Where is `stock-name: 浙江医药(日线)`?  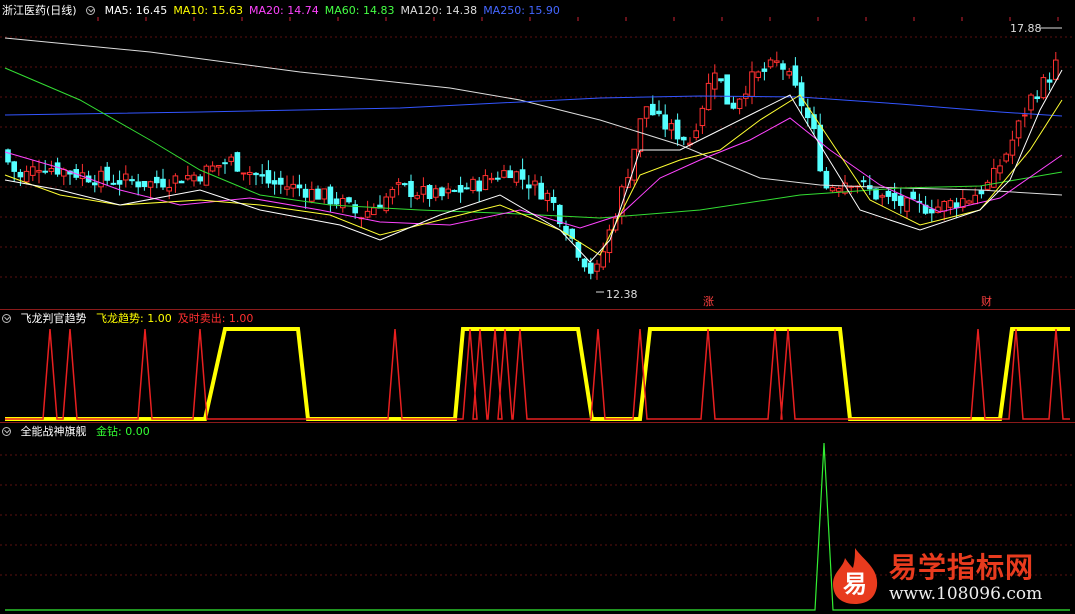
stock-name: 浙江医药(日线) is located at coordinates (39, 10).